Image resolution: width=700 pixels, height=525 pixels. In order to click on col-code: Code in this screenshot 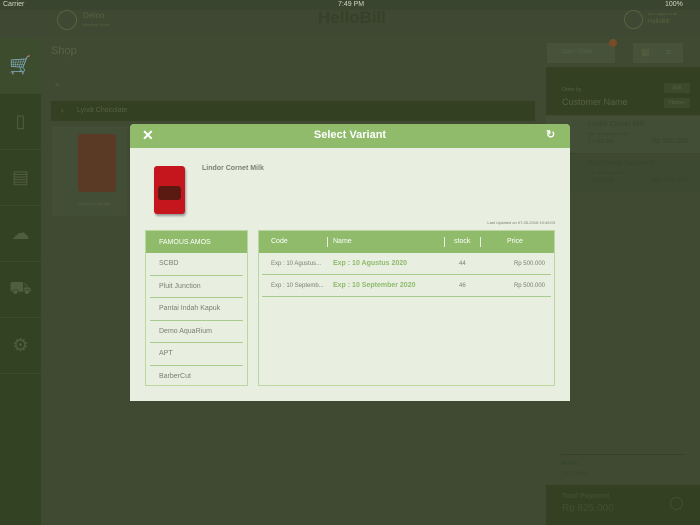, I will do `click(279, 241)`.